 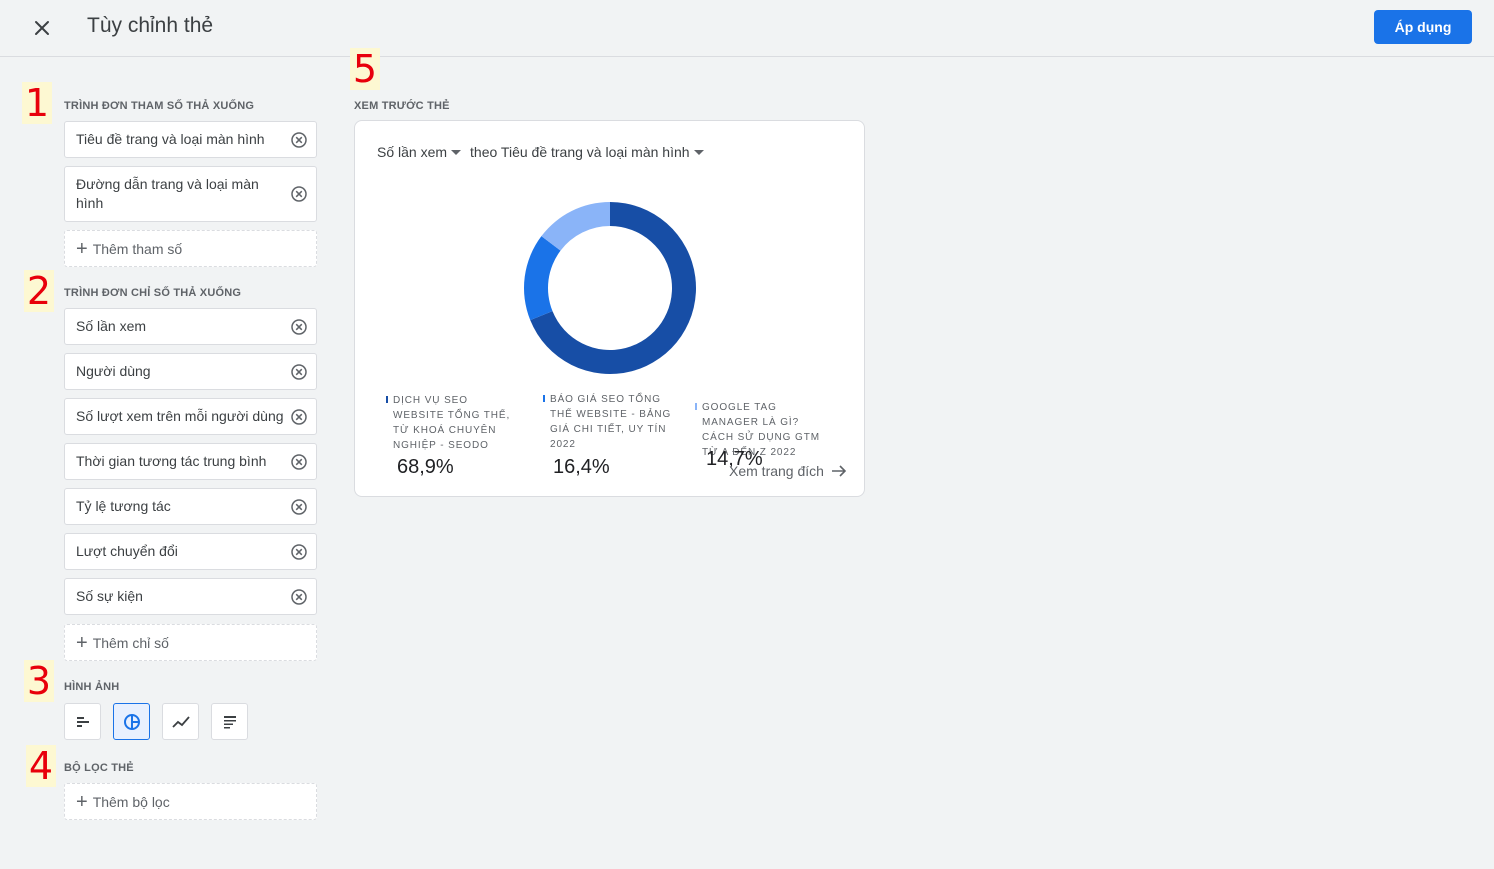 What do you see at coordinates (159, 106) in the screenshot?
I see `dimensions-section-label: TRÌNH ĐƠN THAM SỐ THẢ XUỐNG` at bounding box center [159, 106].